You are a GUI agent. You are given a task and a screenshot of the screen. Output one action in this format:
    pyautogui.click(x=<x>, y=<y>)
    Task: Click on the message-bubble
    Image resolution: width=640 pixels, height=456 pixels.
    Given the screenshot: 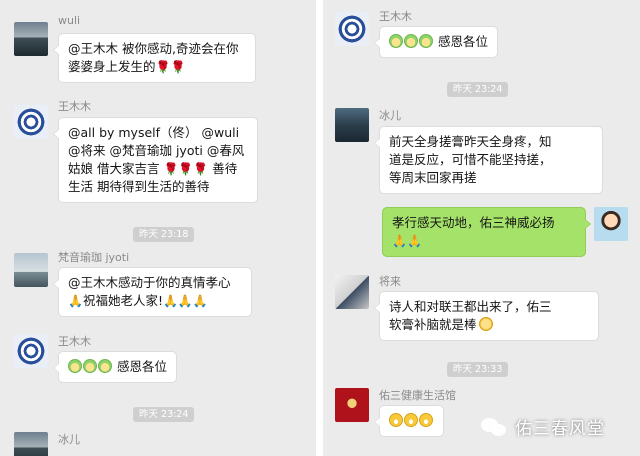 What is the action you would take?
    pyautogui.click(x=409, y=421)
    